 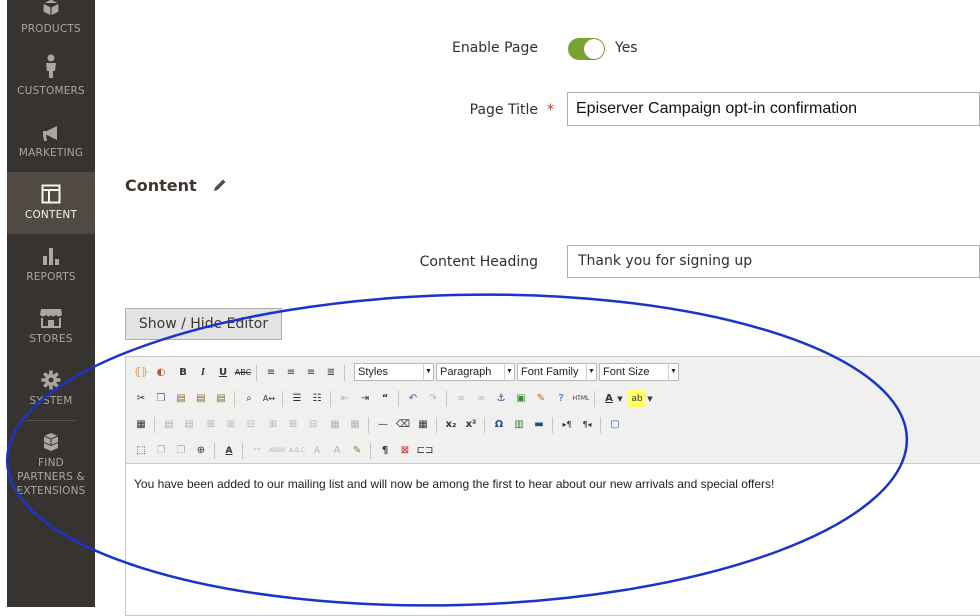 What do you see at coordinates (229, 451) in the screenshot?
I see `styleprops-icon: A` at bounding box center [229, 451].